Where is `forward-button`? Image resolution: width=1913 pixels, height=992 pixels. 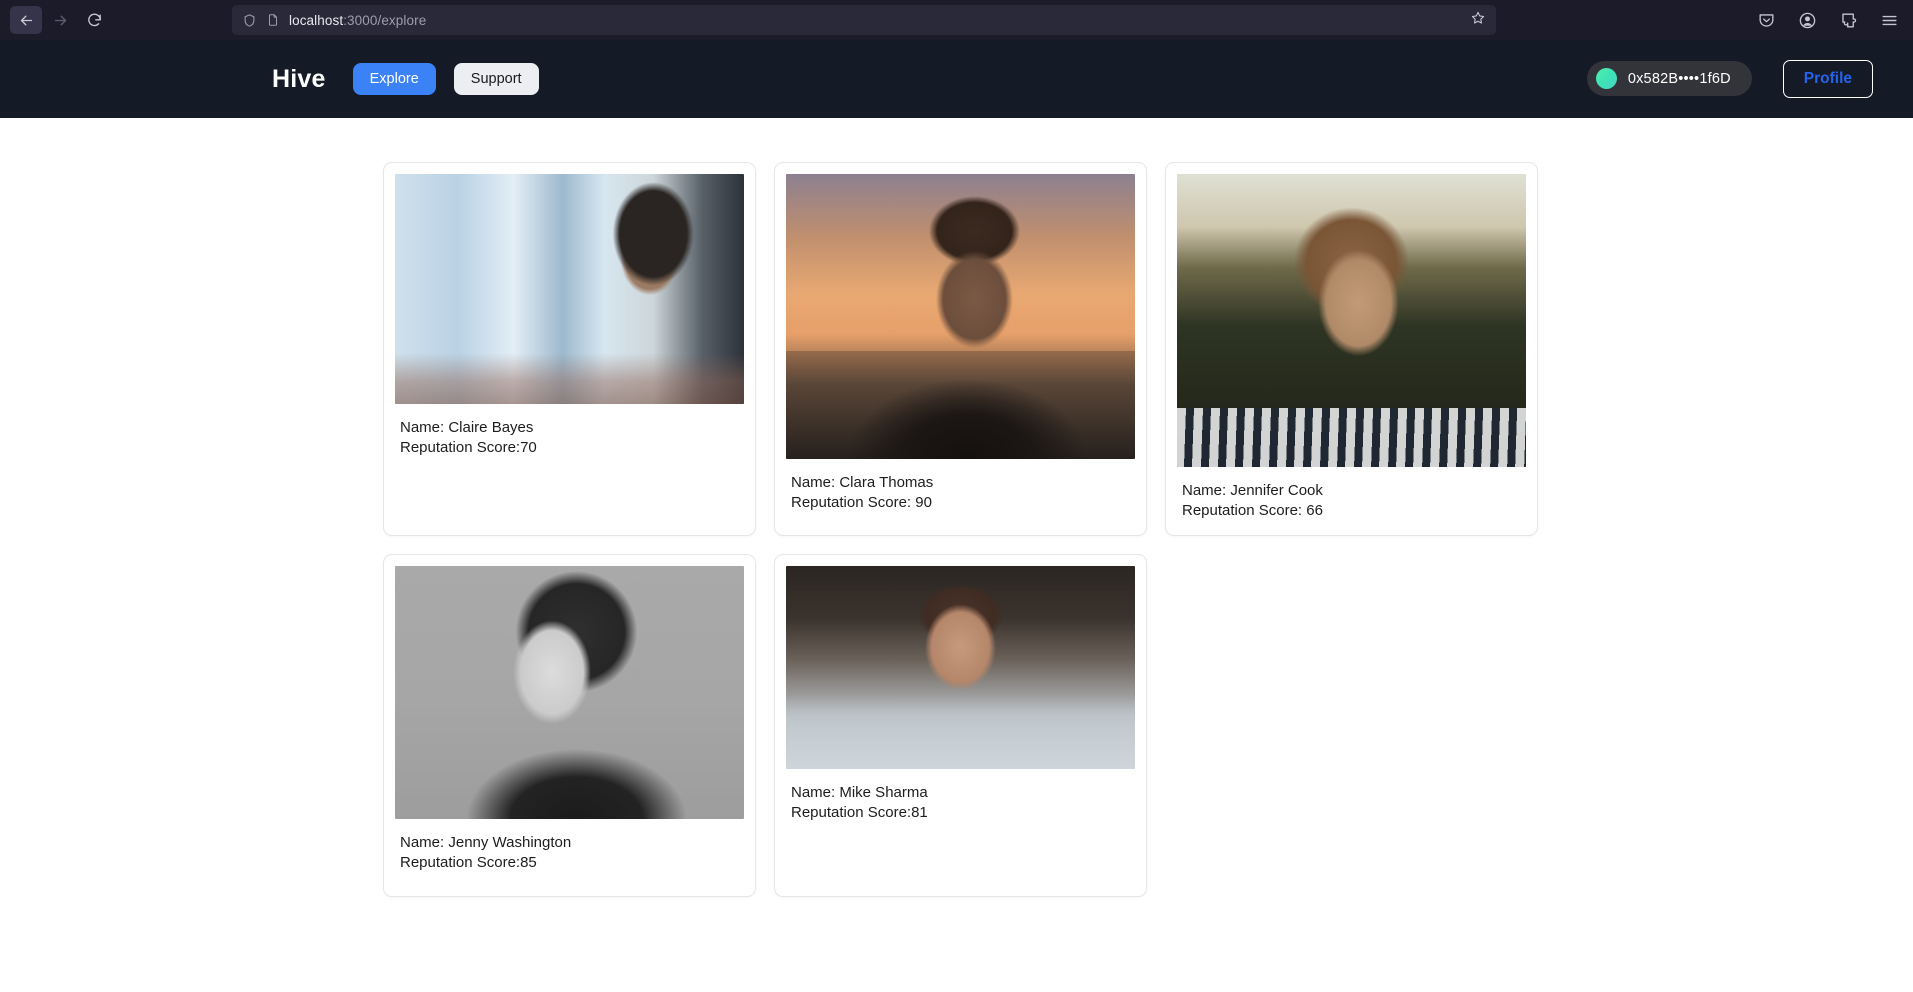
forward-button is located at coordinates (60, 20).